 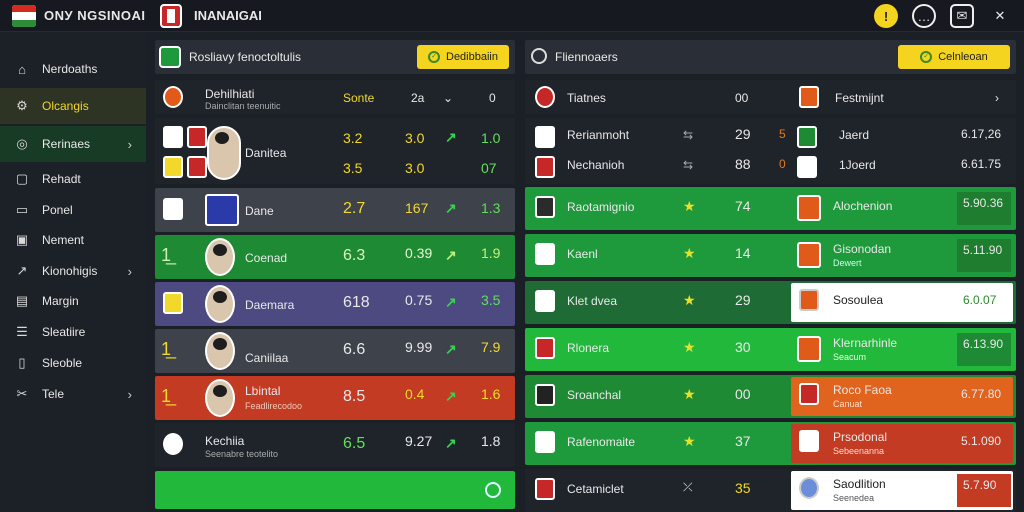 I want to click on table-row: Dane 2.7 167 ↗ 1.3, so click(x=335, y=210).